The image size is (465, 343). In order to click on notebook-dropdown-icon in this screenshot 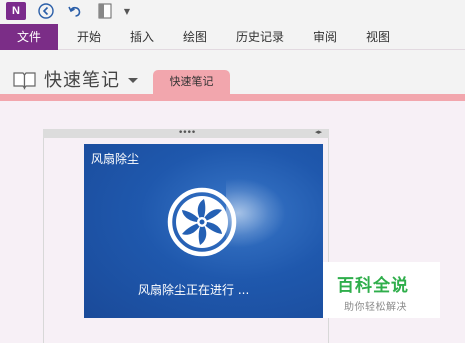, I will do `click(133, 79)`.